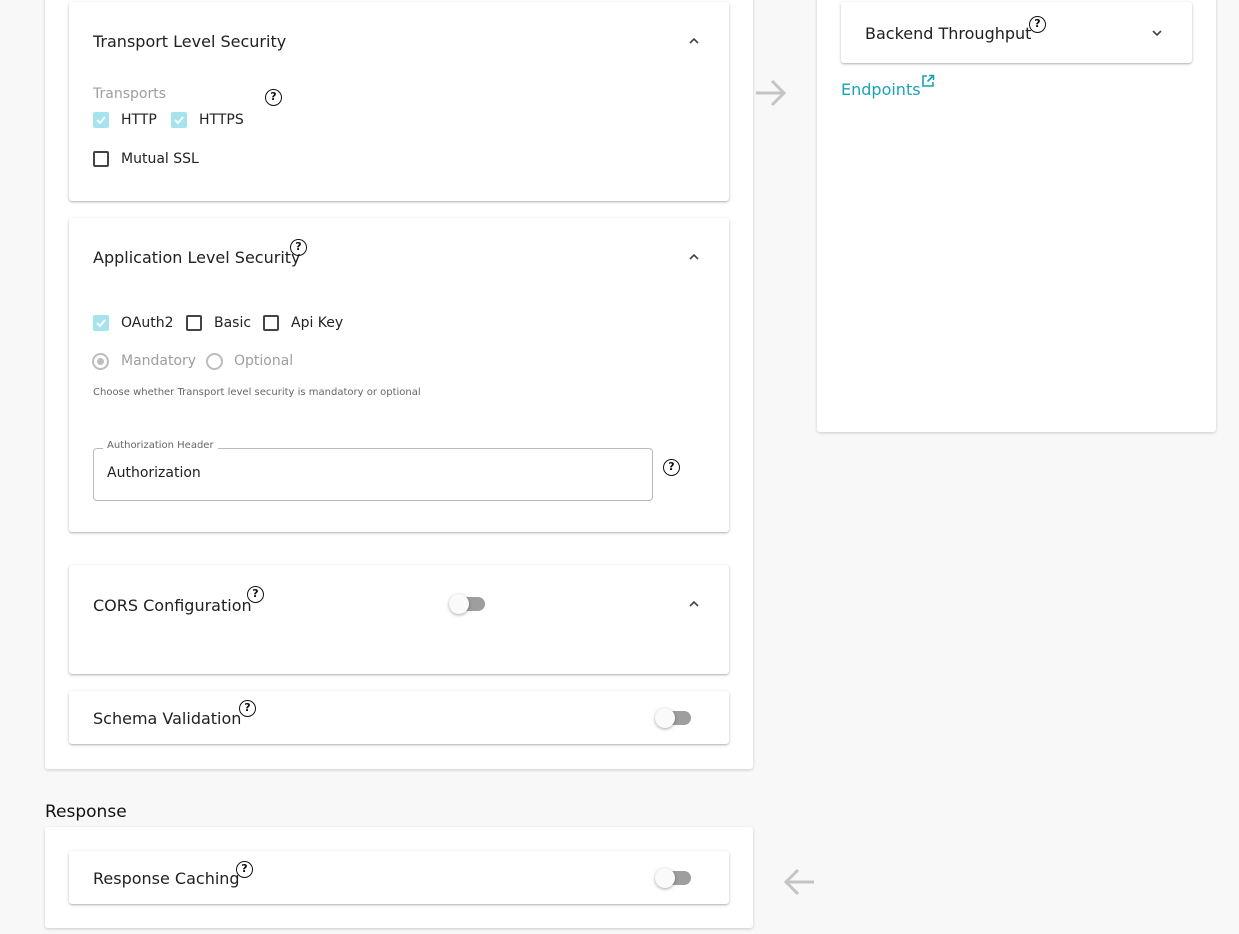  What do you see at coordinates (129, 94) in the screenshot?
I see `transports-label: Transports` at bounding box center [129, 94].